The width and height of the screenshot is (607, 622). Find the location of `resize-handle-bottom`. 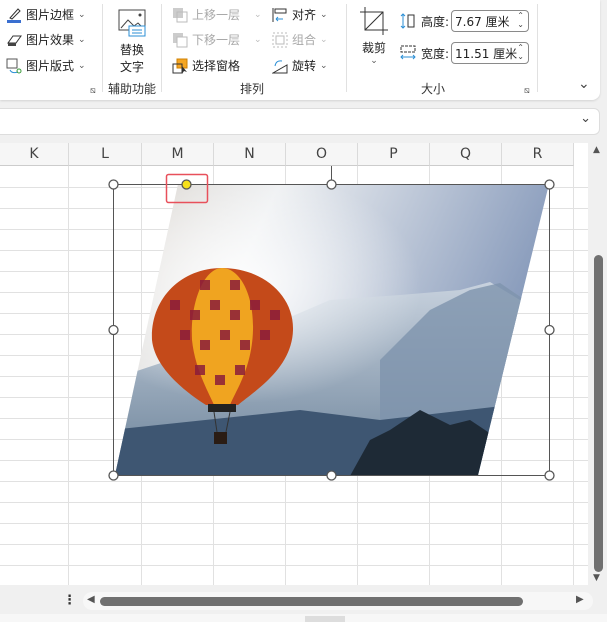

resize-handle-bottom is located at coordinates (331, 475).